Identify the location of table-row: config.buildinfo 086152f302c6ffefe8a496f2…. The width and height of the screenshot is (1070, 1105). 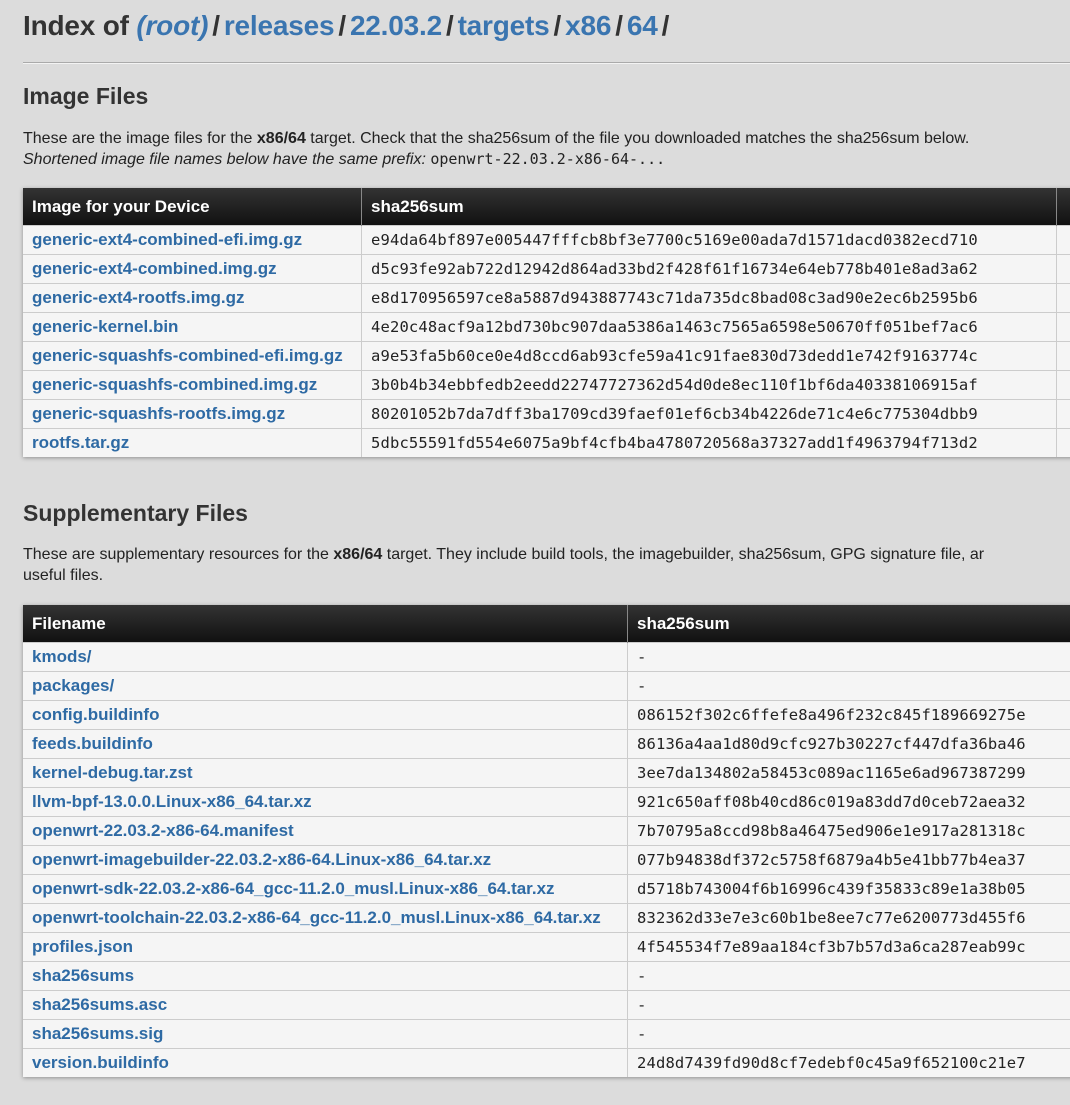
(546, 715).